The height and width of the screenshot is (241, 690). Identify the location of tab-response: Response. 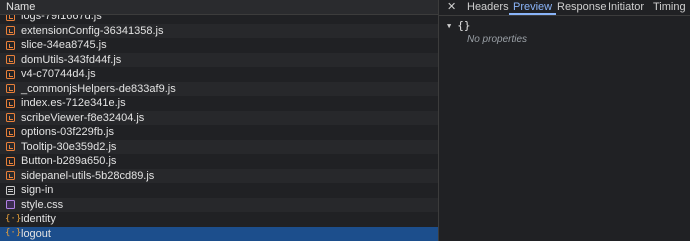
(582, 7).